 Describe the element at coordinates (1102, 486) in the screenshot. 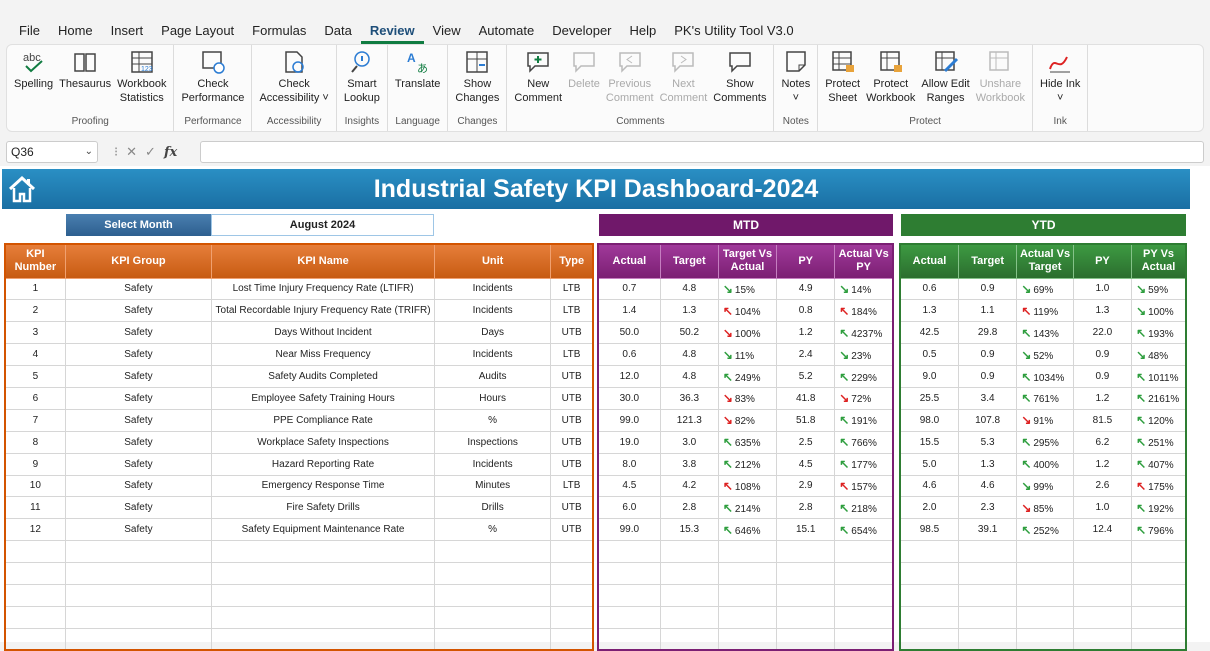

I see `table-cell: 2.6` at that location.